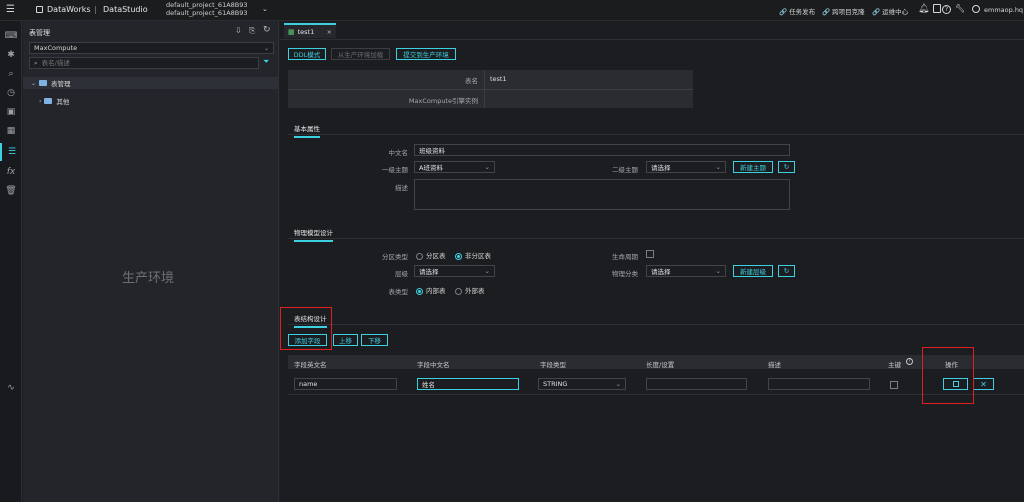 This screenshot has width=1024, height=502. What do you see at coordinates (11, 131) in the screenshot?
I see `table-icon: ▦` at bounding box center [11, 131].